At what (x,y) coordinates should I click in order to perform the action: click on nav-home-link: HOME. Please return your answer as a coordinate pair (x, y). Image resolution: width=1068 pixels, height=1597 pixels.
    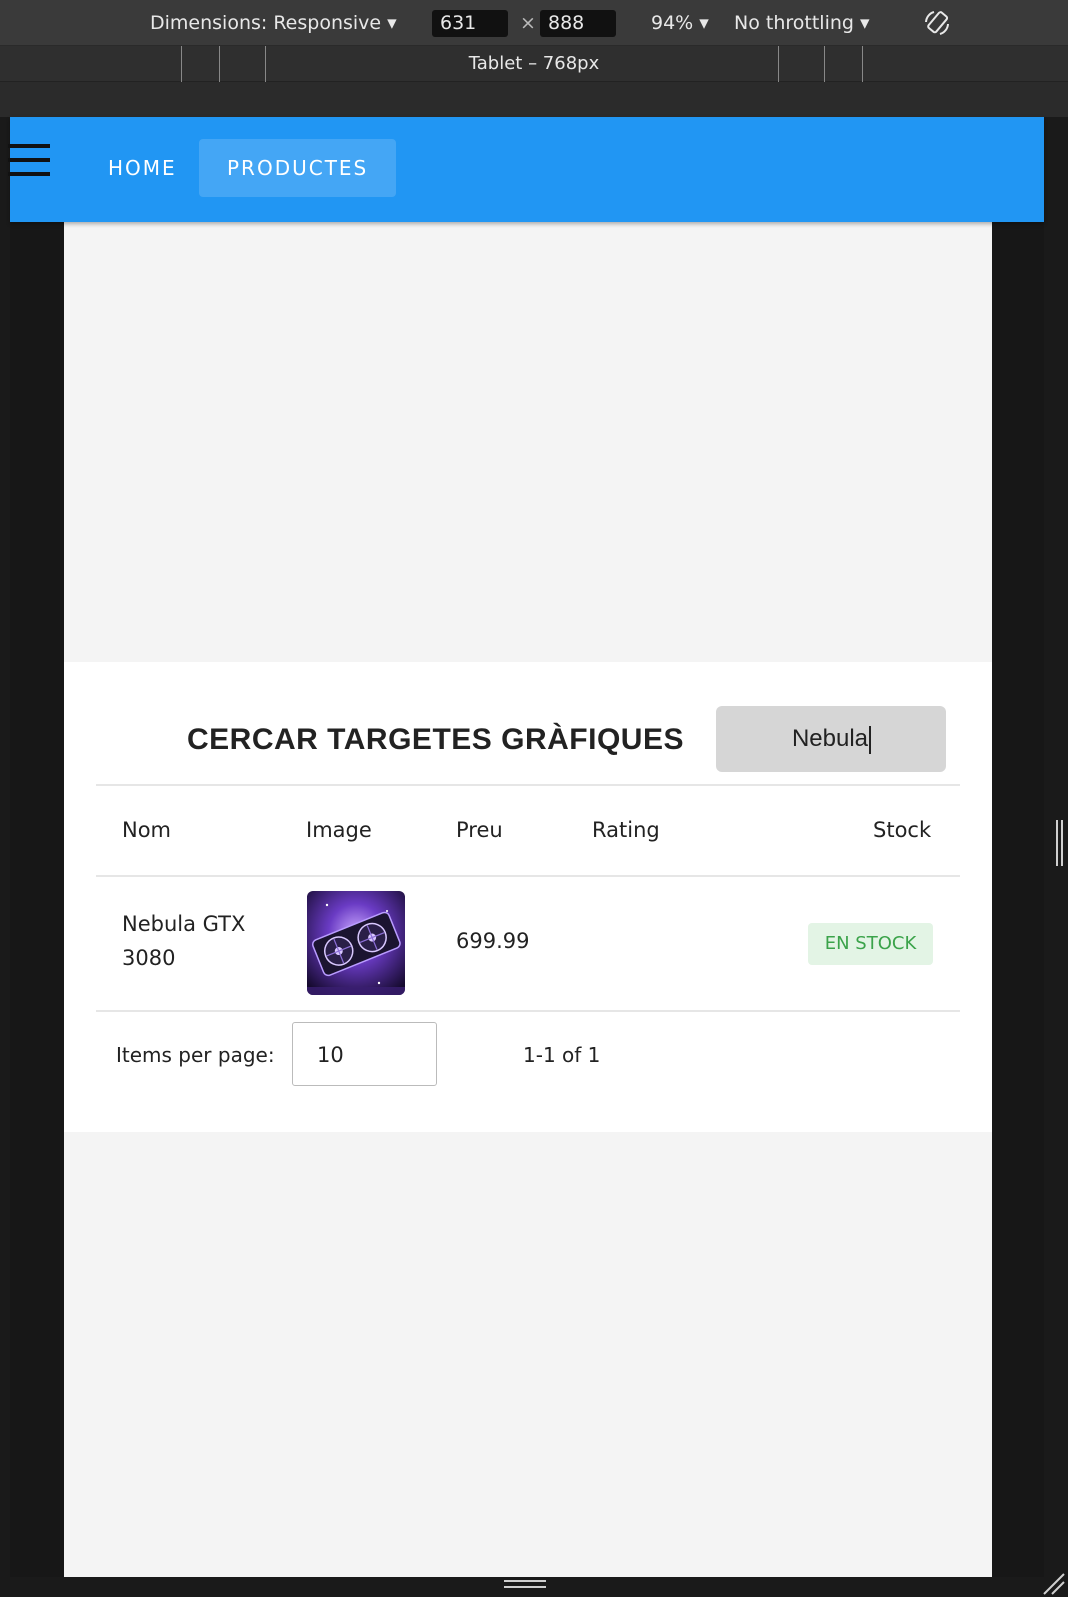
    Looking at the image, I should click on (142, 168).